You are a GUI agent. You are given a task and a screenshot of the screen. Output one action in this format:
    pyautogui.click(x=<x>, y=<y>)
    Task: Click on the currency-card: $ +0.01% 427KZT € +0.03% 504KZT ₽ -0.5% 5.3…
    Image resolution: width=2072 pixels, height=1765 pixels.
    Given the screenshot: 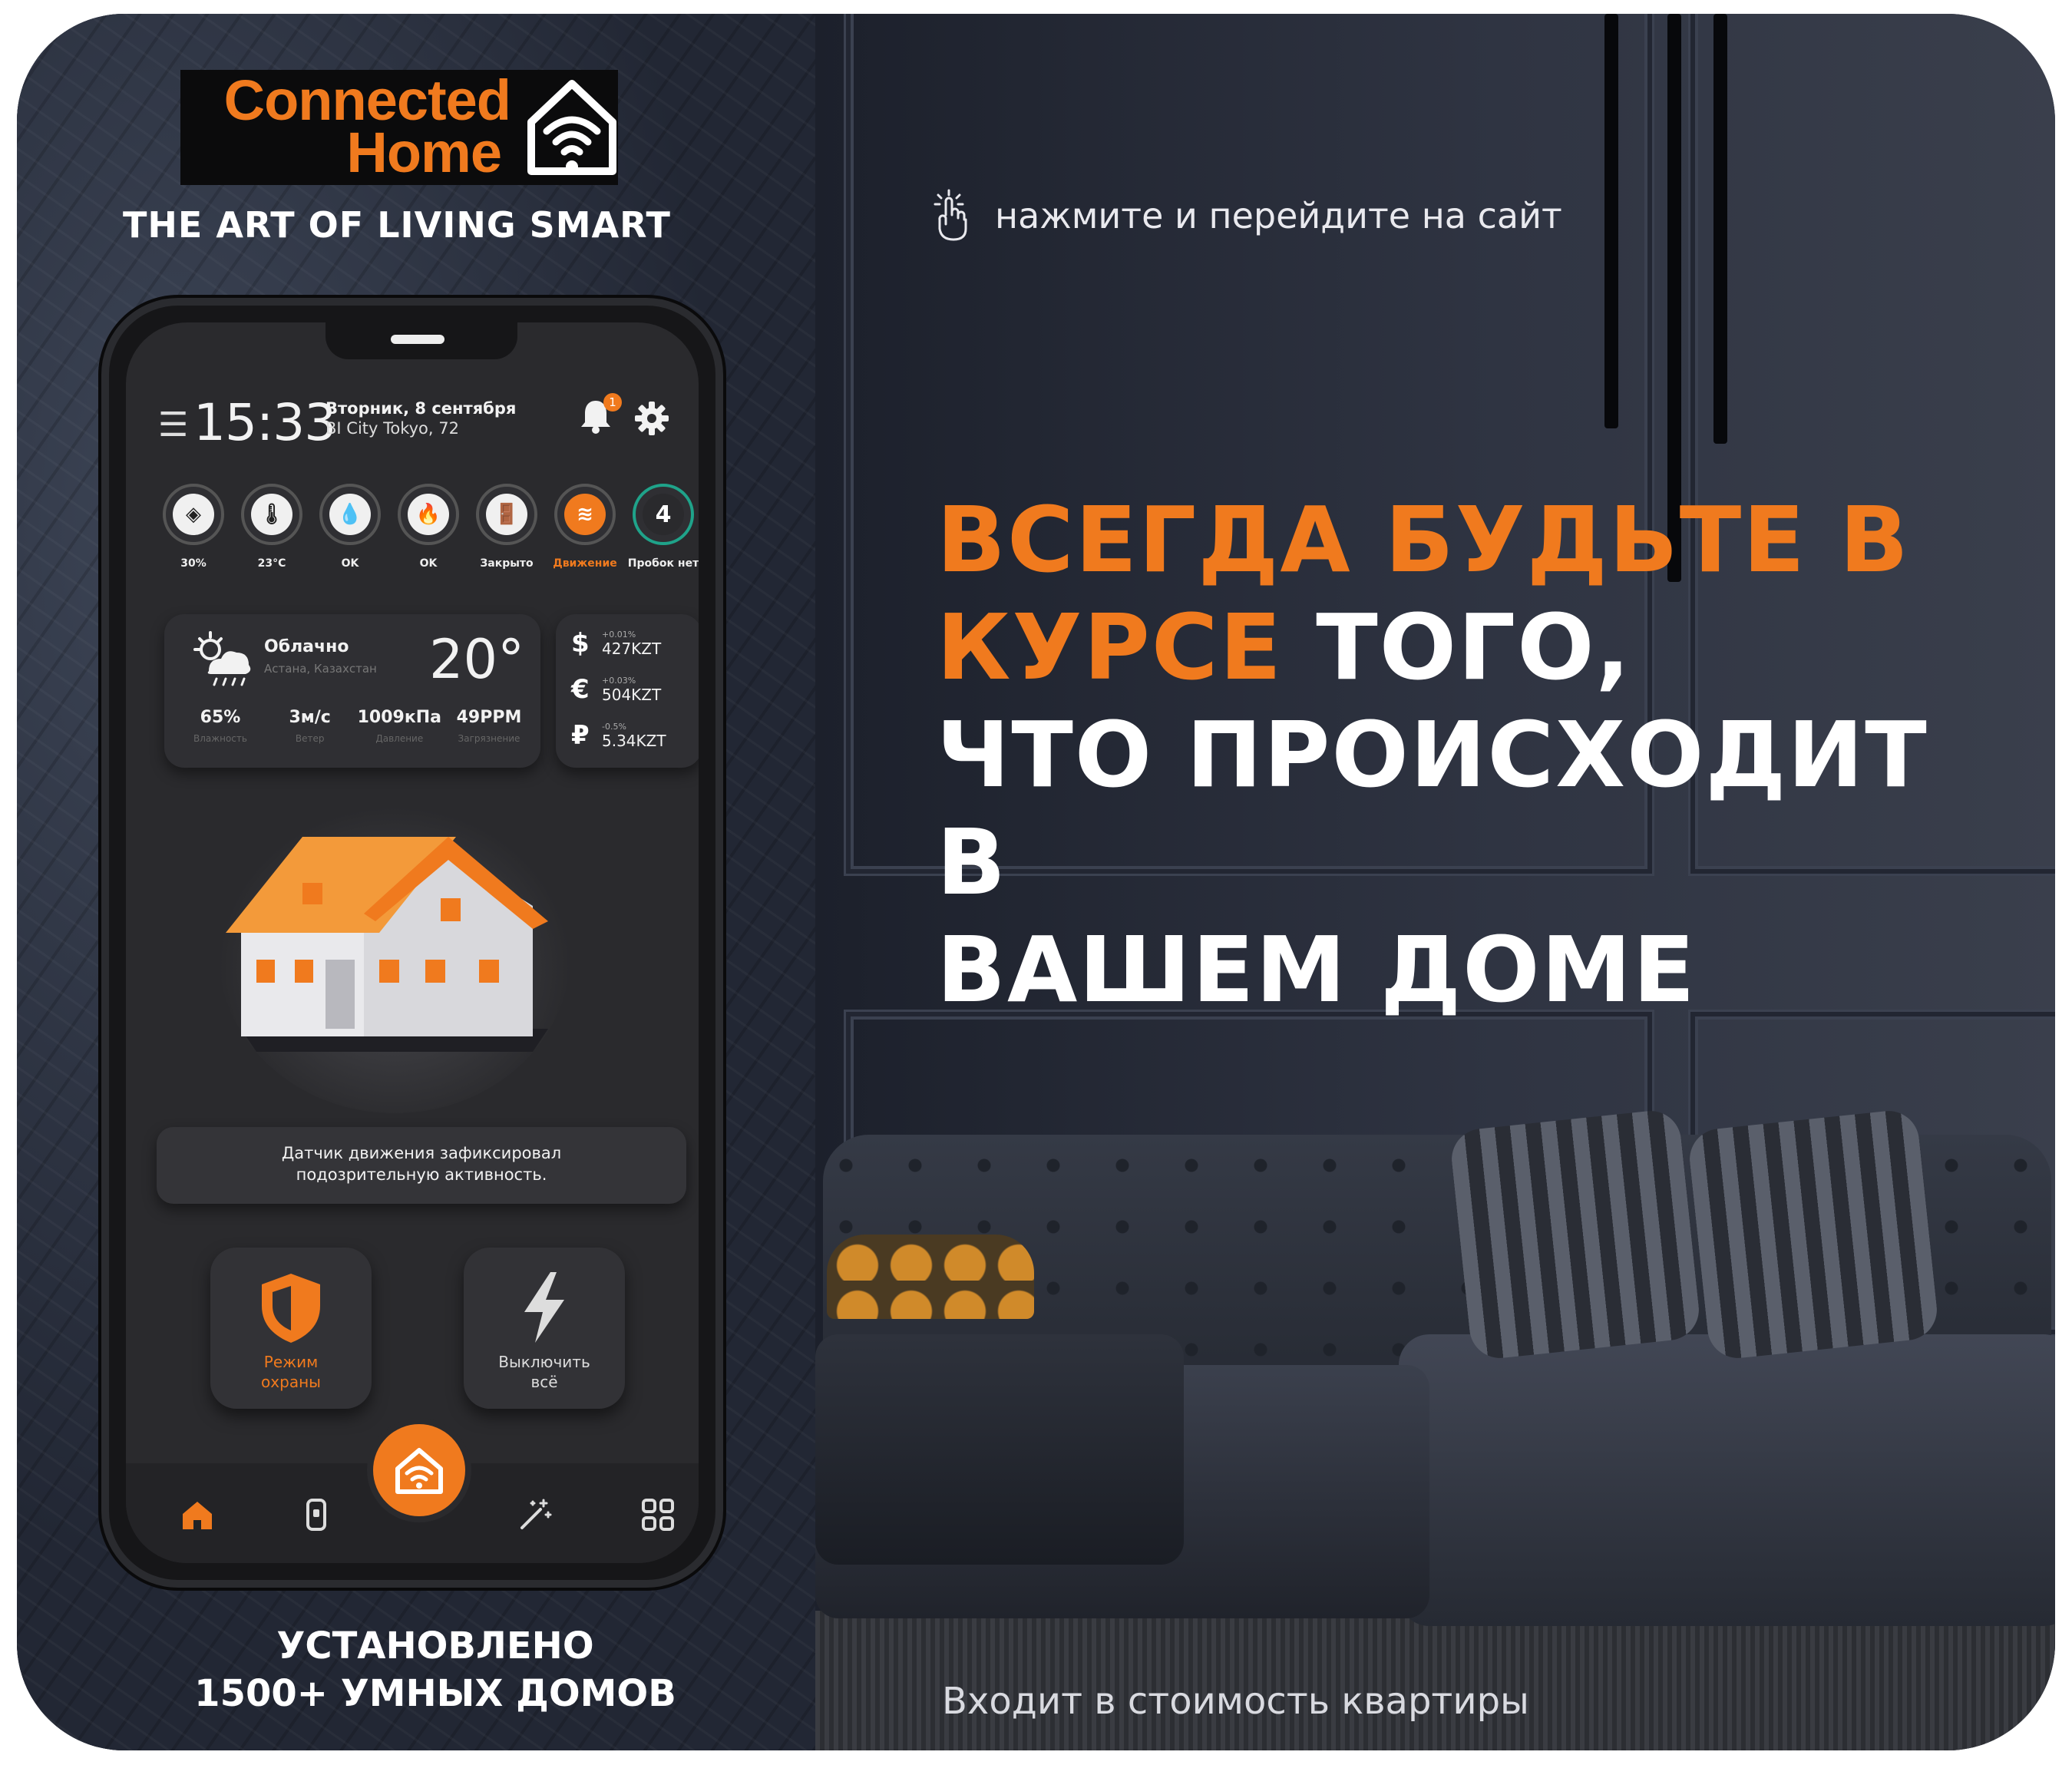 What is the action you would take?
    pyautogui.click(x=628, y=691)
    